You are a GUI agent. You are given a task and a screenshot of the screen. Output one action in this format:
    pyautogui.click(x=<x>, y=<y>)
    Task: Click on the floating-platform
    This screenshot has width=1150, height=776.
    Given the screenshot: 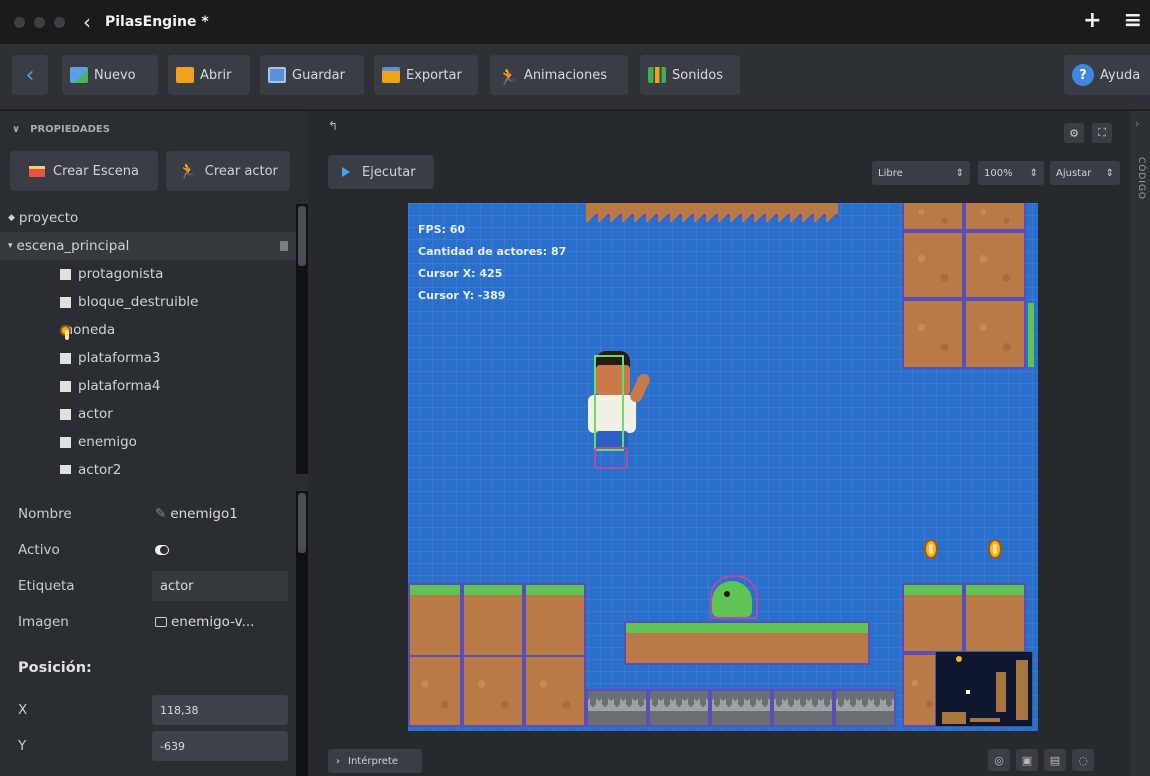 What is the action you would take?
    pyautogui.click(x=747, y=643)
    